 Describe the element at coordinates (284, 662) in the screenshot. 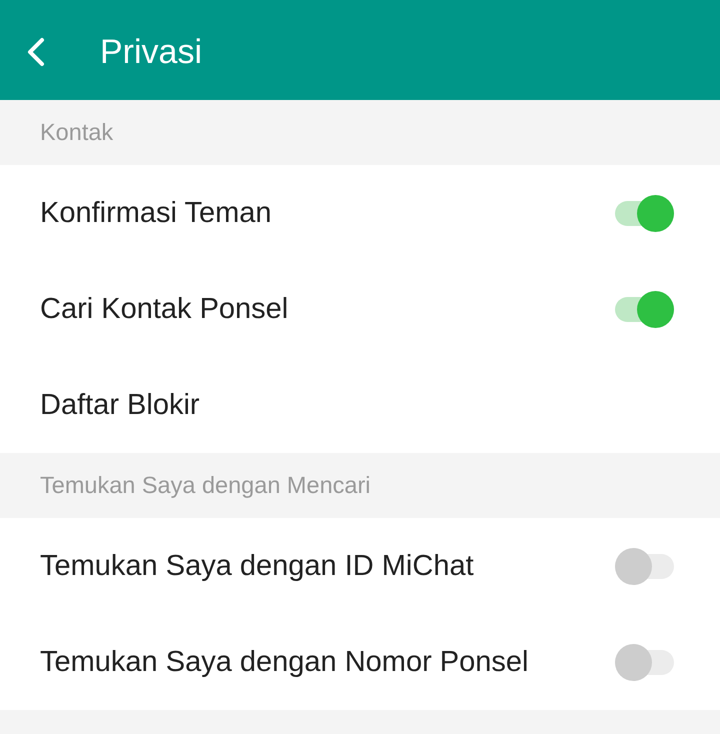

I see `setting-label: Temukan Saya dengan Nomor Ponsel` at that location.